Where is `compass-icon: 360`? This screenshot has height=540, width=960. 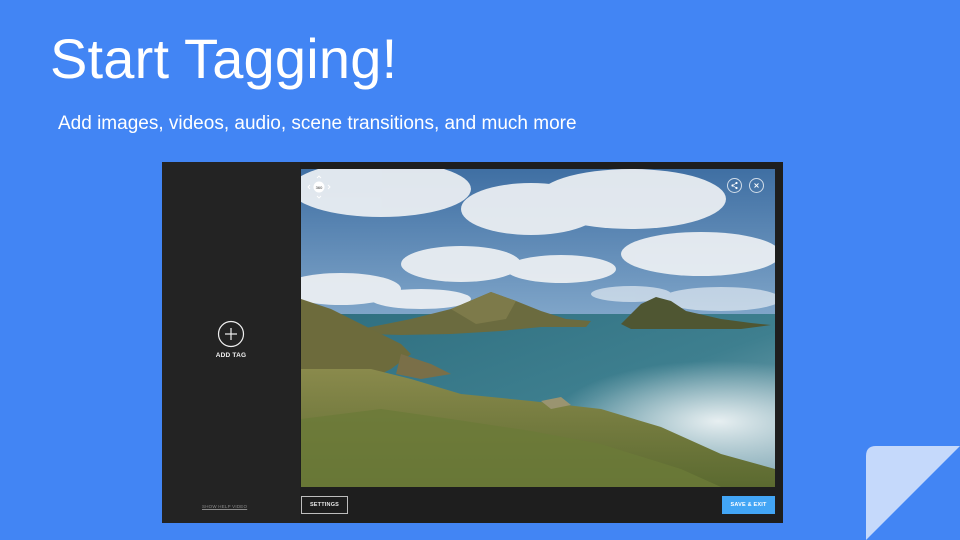
compass-icon: 360 is located at coordinates (319, 187).